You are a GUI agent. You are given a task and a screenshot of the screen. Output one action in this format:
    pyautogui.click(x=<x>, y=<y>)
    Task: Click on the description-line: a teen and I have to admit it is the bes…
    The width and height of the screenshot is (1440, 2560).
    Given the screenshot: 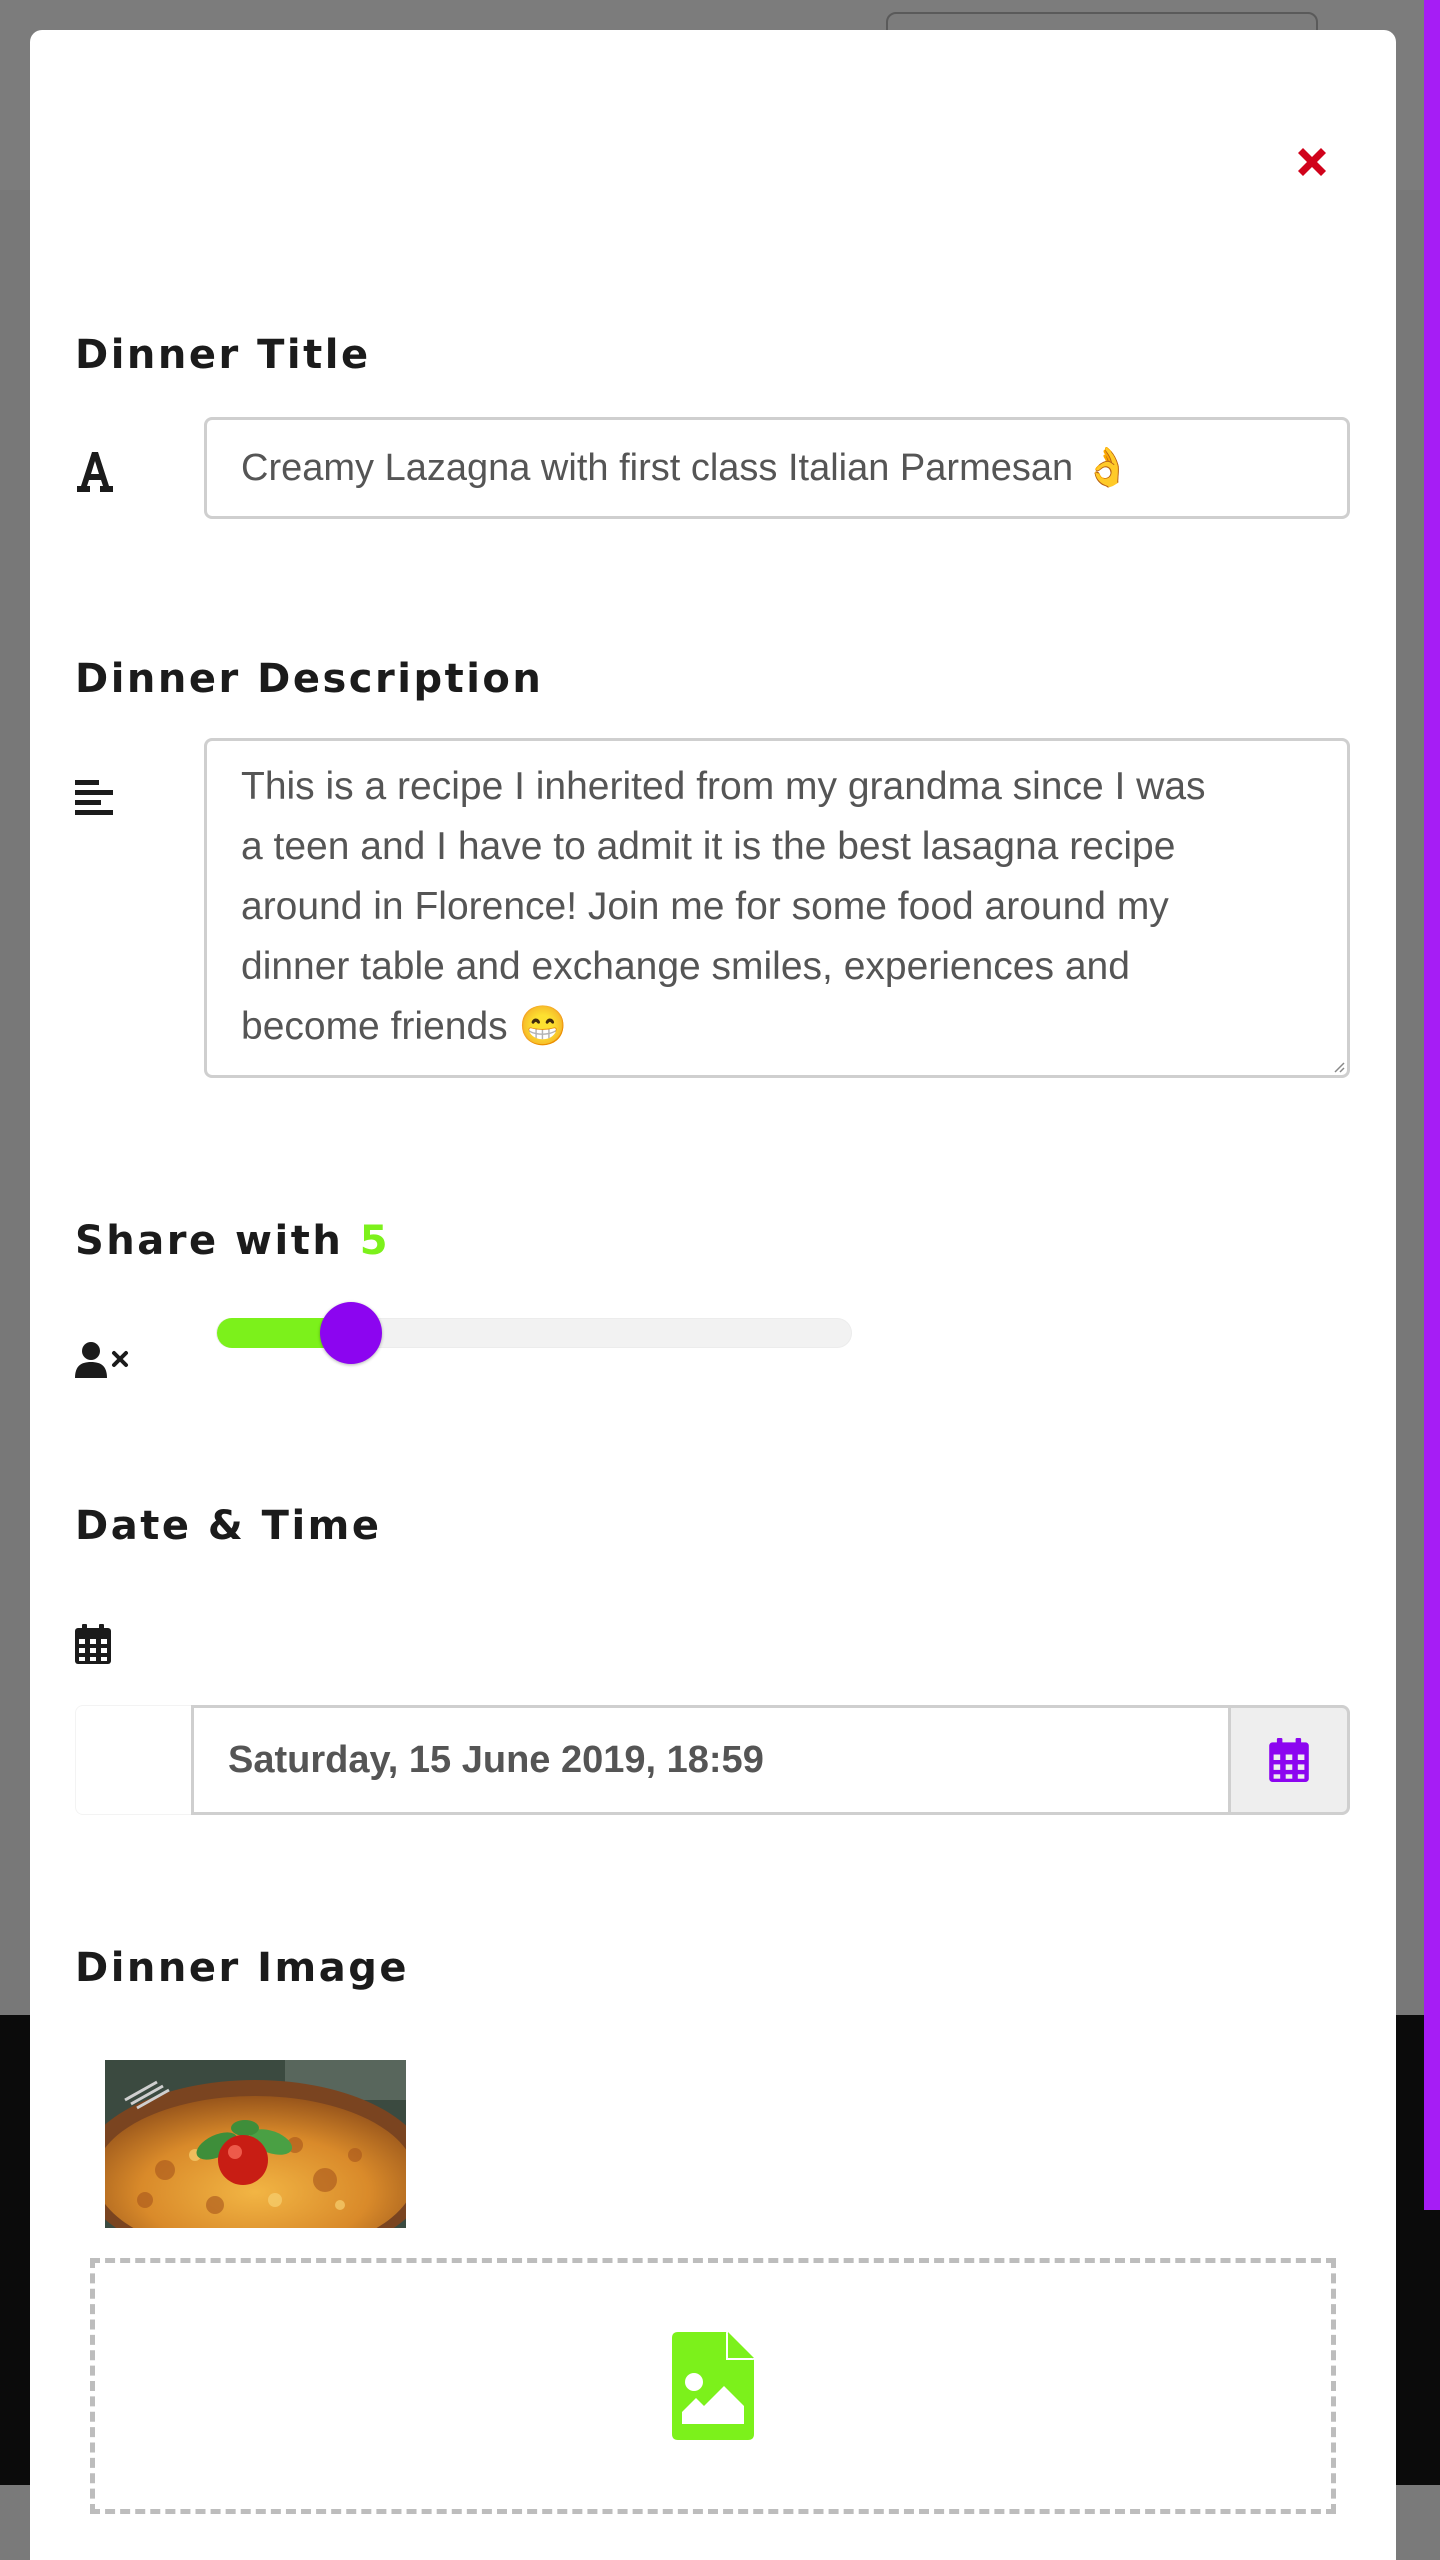 What is the action you would take?
    pyautogui.click(x=708, y=846)
    